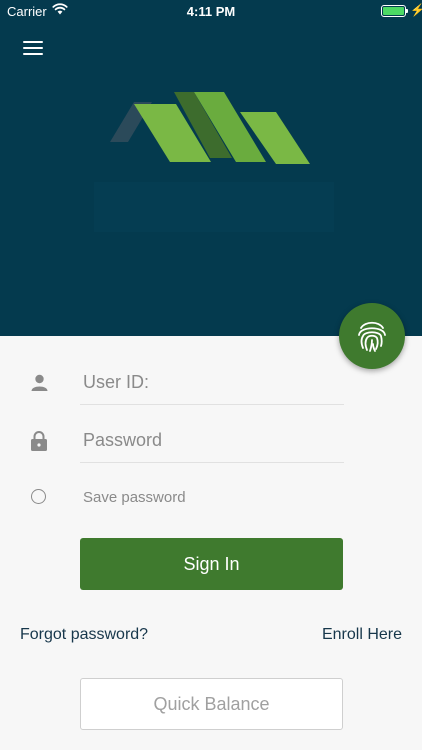  I want to click on hamburger-menu-icon, so click(33, 48).